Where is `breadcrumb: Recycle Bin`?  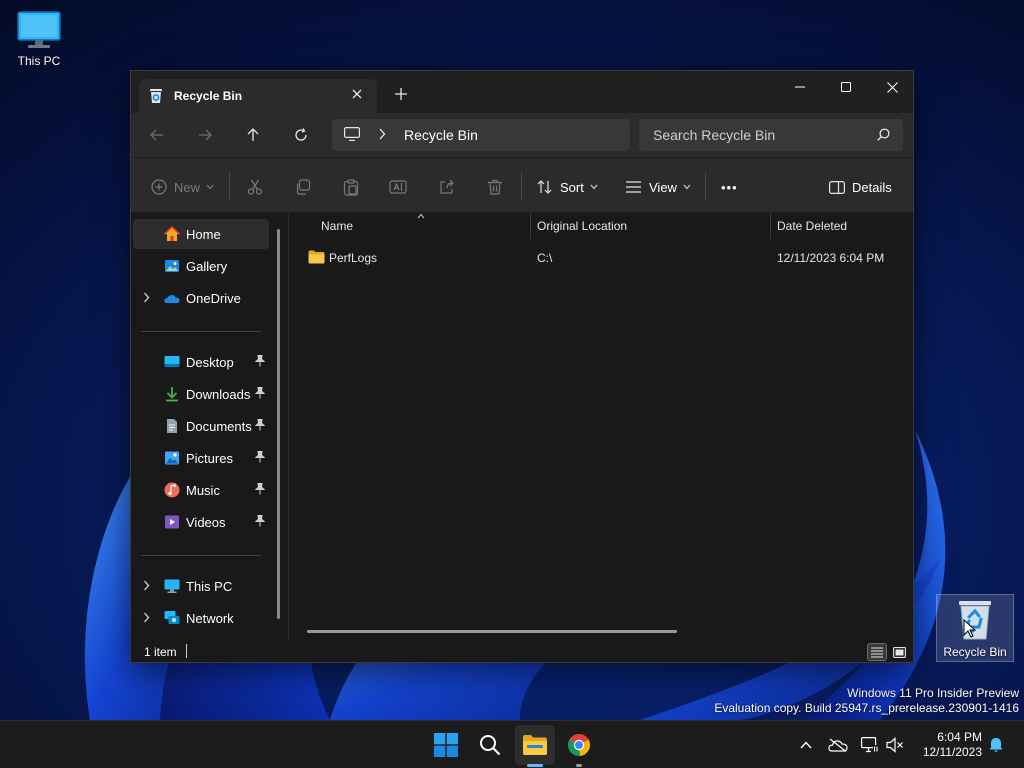
breadcrumb: Recycle Bin is located at coordinates (441, 135).